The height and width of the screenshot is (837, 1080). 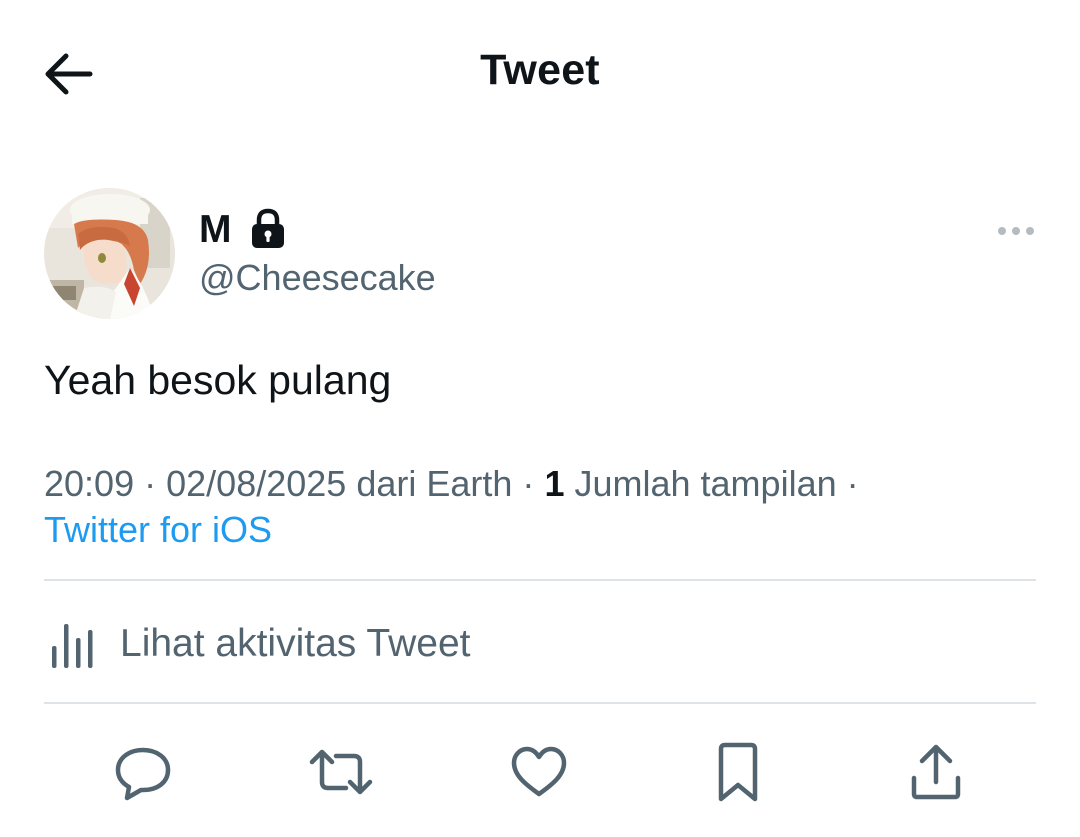 I want to click on view-tweet-activity-button: Lihat aktivitas Tweet, so click(x=257, y=644).